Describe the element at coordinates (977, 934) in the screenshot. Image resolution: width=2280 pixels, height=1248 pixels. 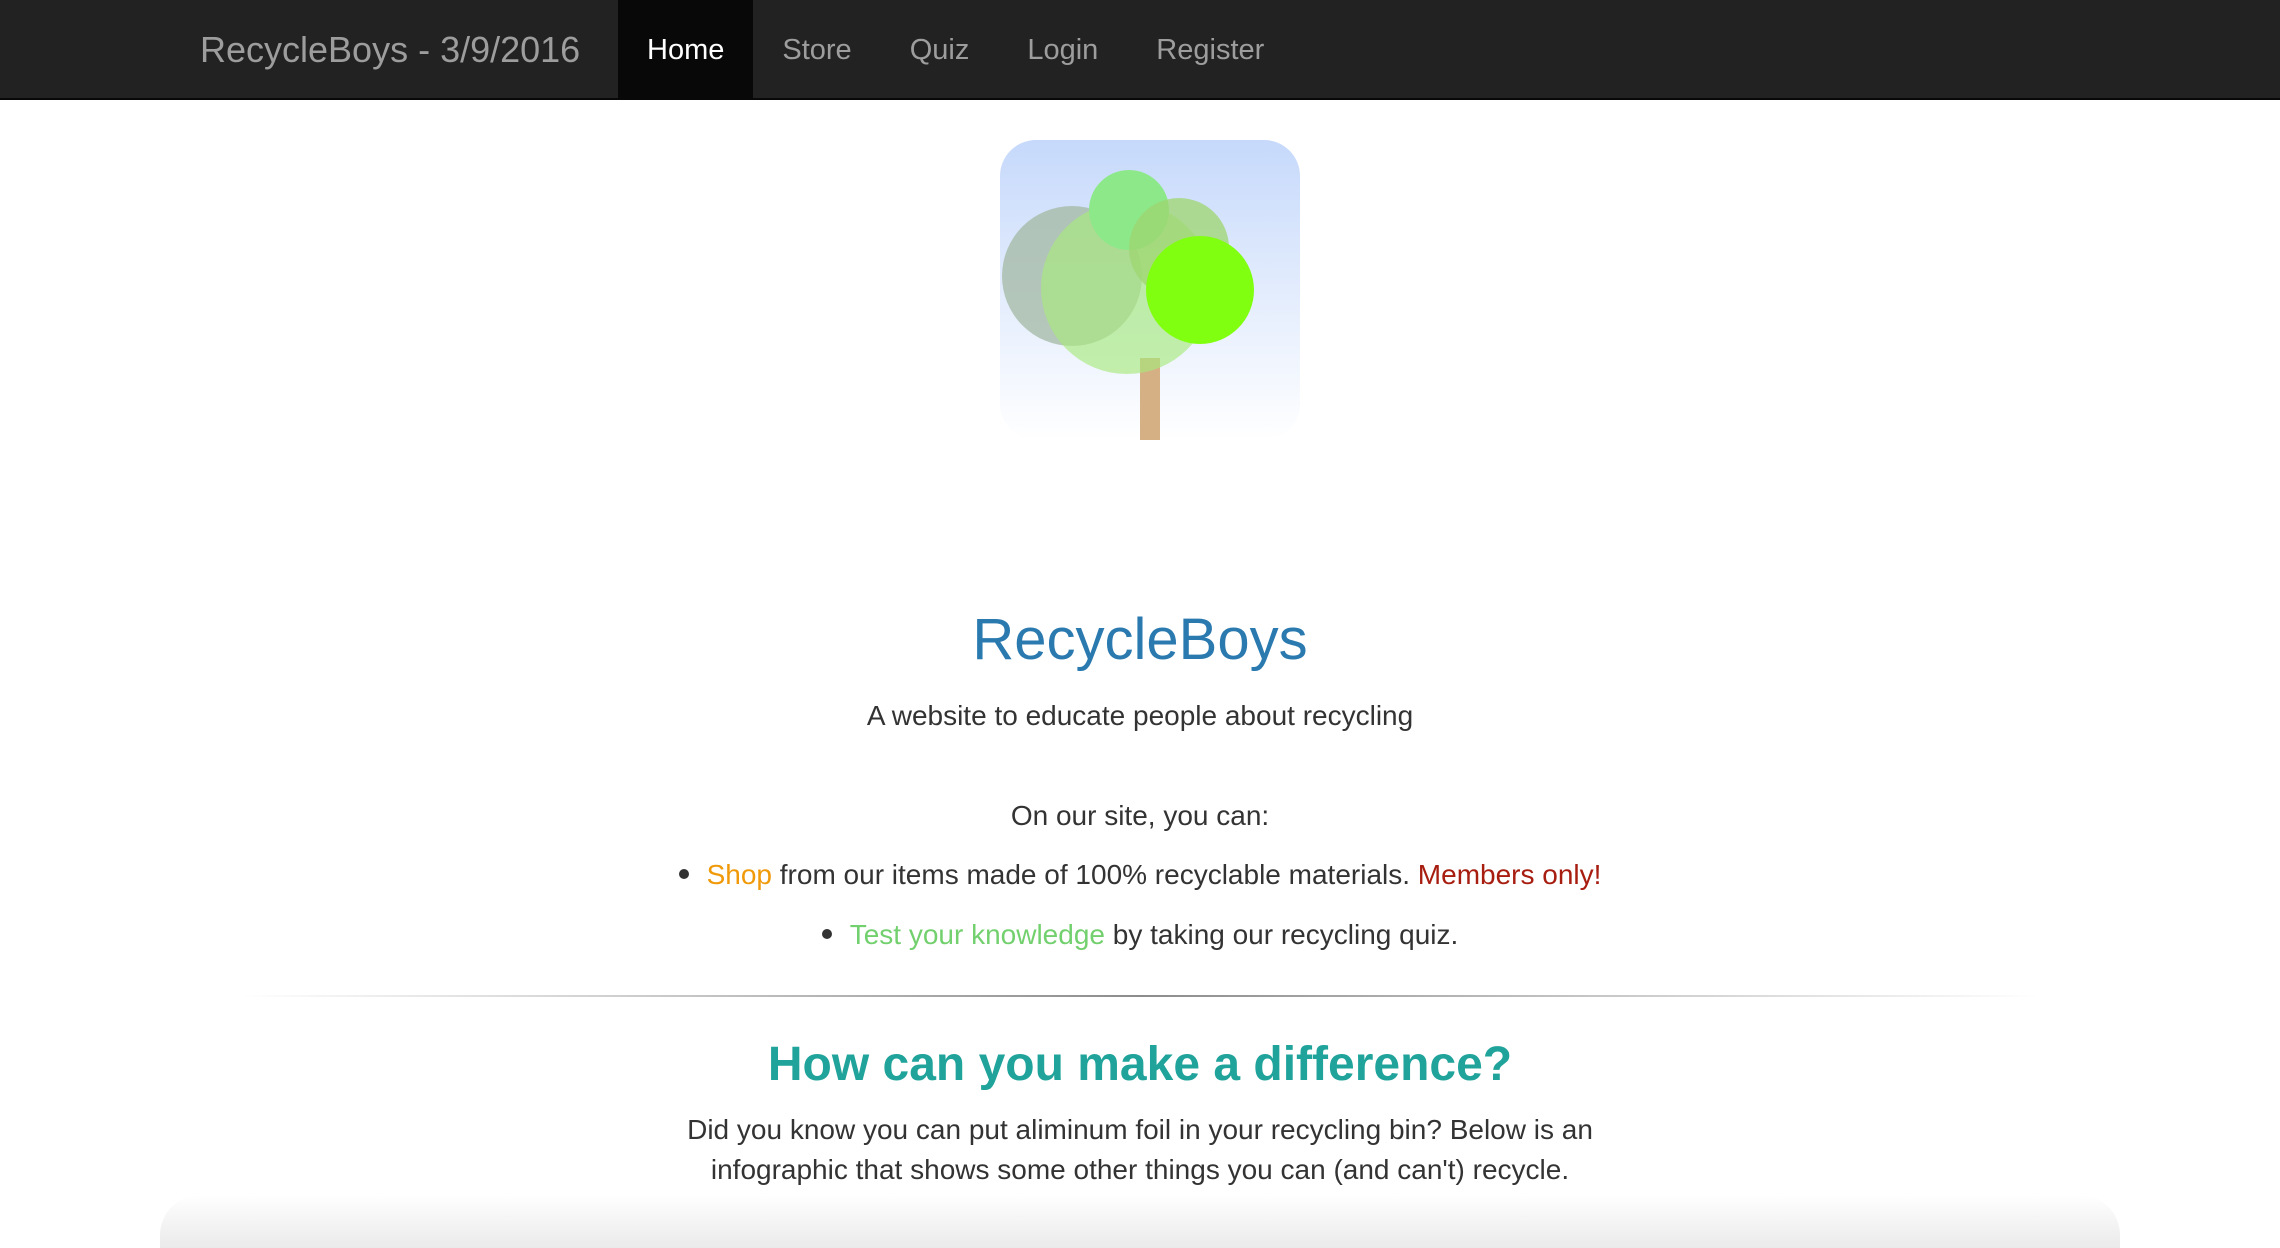
I see `quiz-link: Test your knowledge` at that location.